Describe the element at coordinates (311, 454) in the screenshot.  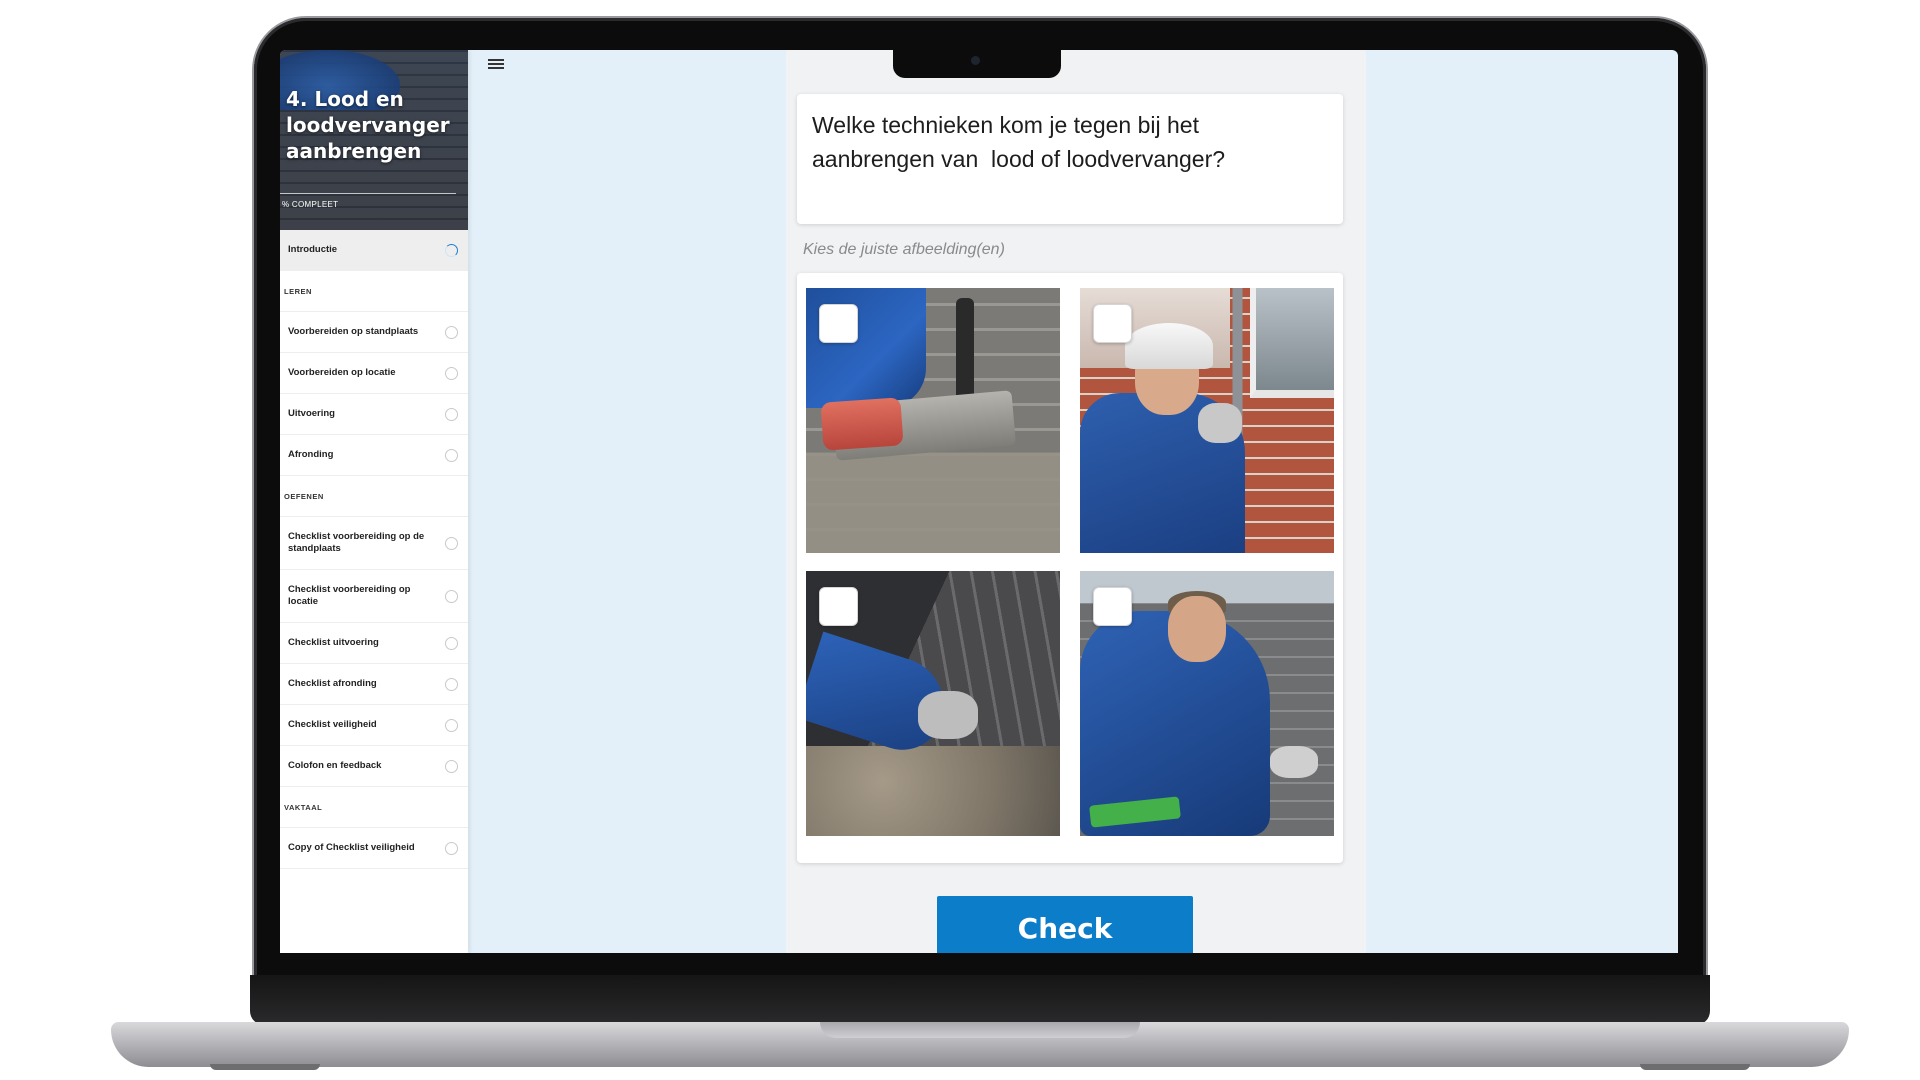
I see `nav-item-label: Afronding` at that location.